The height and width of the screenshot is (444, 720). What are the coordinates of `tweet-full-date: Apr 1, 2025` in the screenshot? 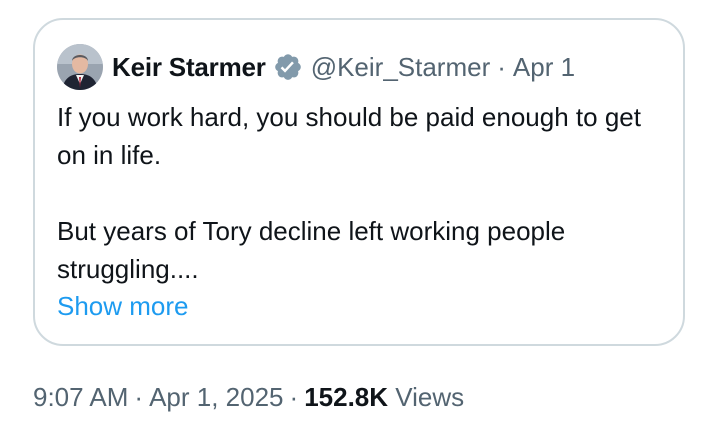 It's located at (216, 397).